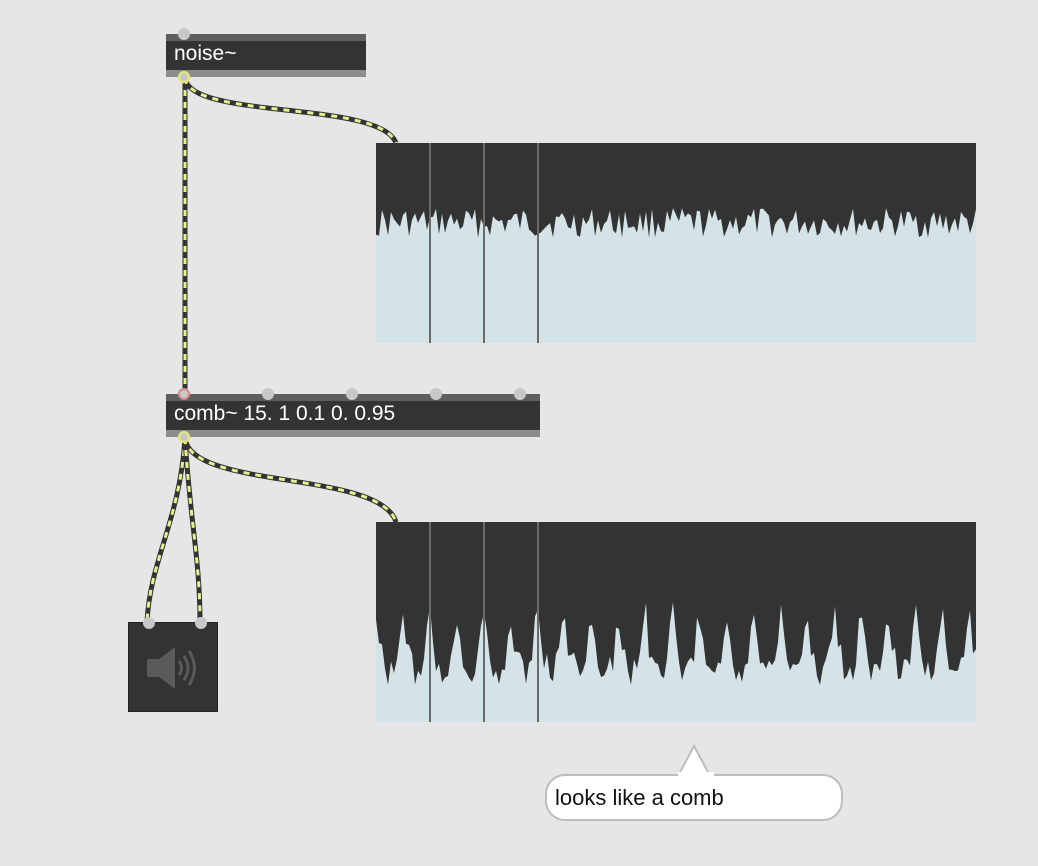  I want to click on patch-cord-comb-to-dac-right, so click(192, 530).